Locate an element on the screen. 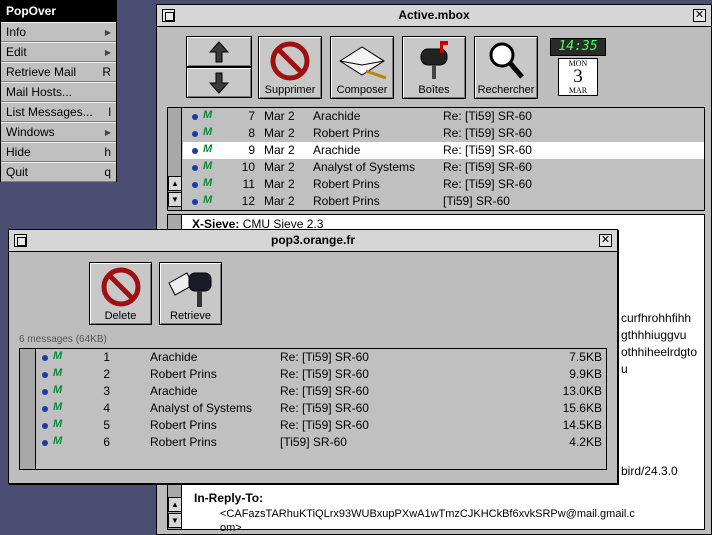 The image size is (712, 535). scroll-down-button: ▼ is located at coordinates (175, 199).